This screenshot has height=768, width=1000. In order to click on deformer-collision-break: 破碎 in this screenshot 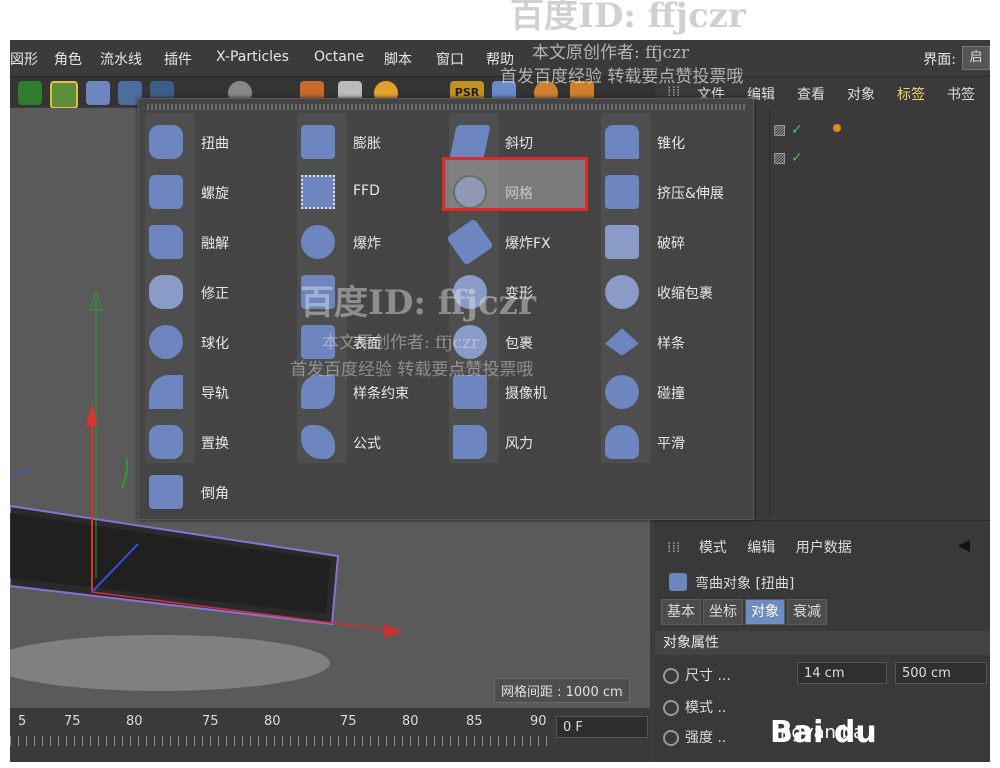, I will do `click(671, 242)`.